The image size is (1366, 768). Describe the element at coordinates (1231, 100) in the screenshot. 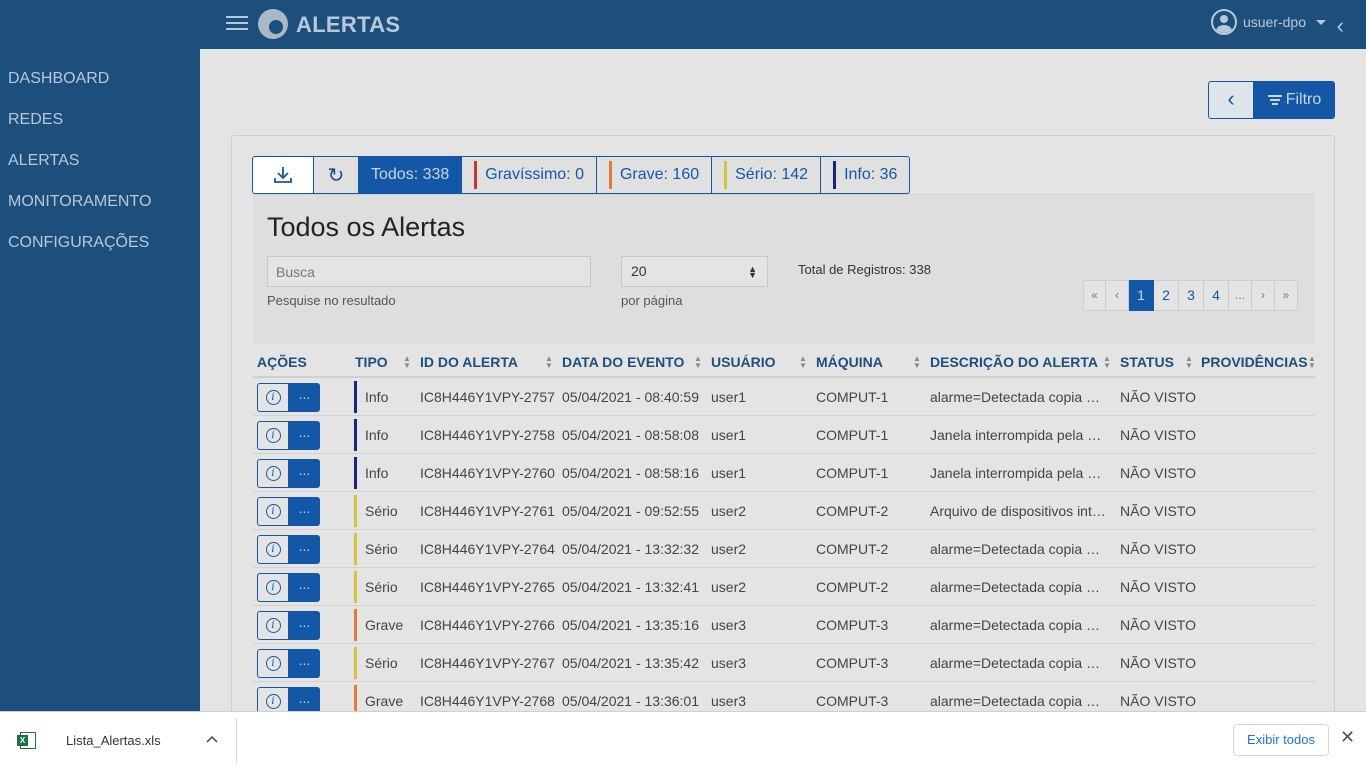

I see `back-button: ‹` at that location.